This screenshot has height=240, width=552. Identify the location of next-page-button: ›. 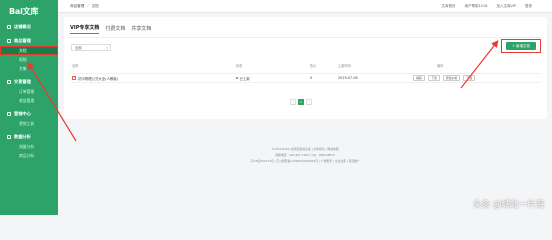
(309, 102).